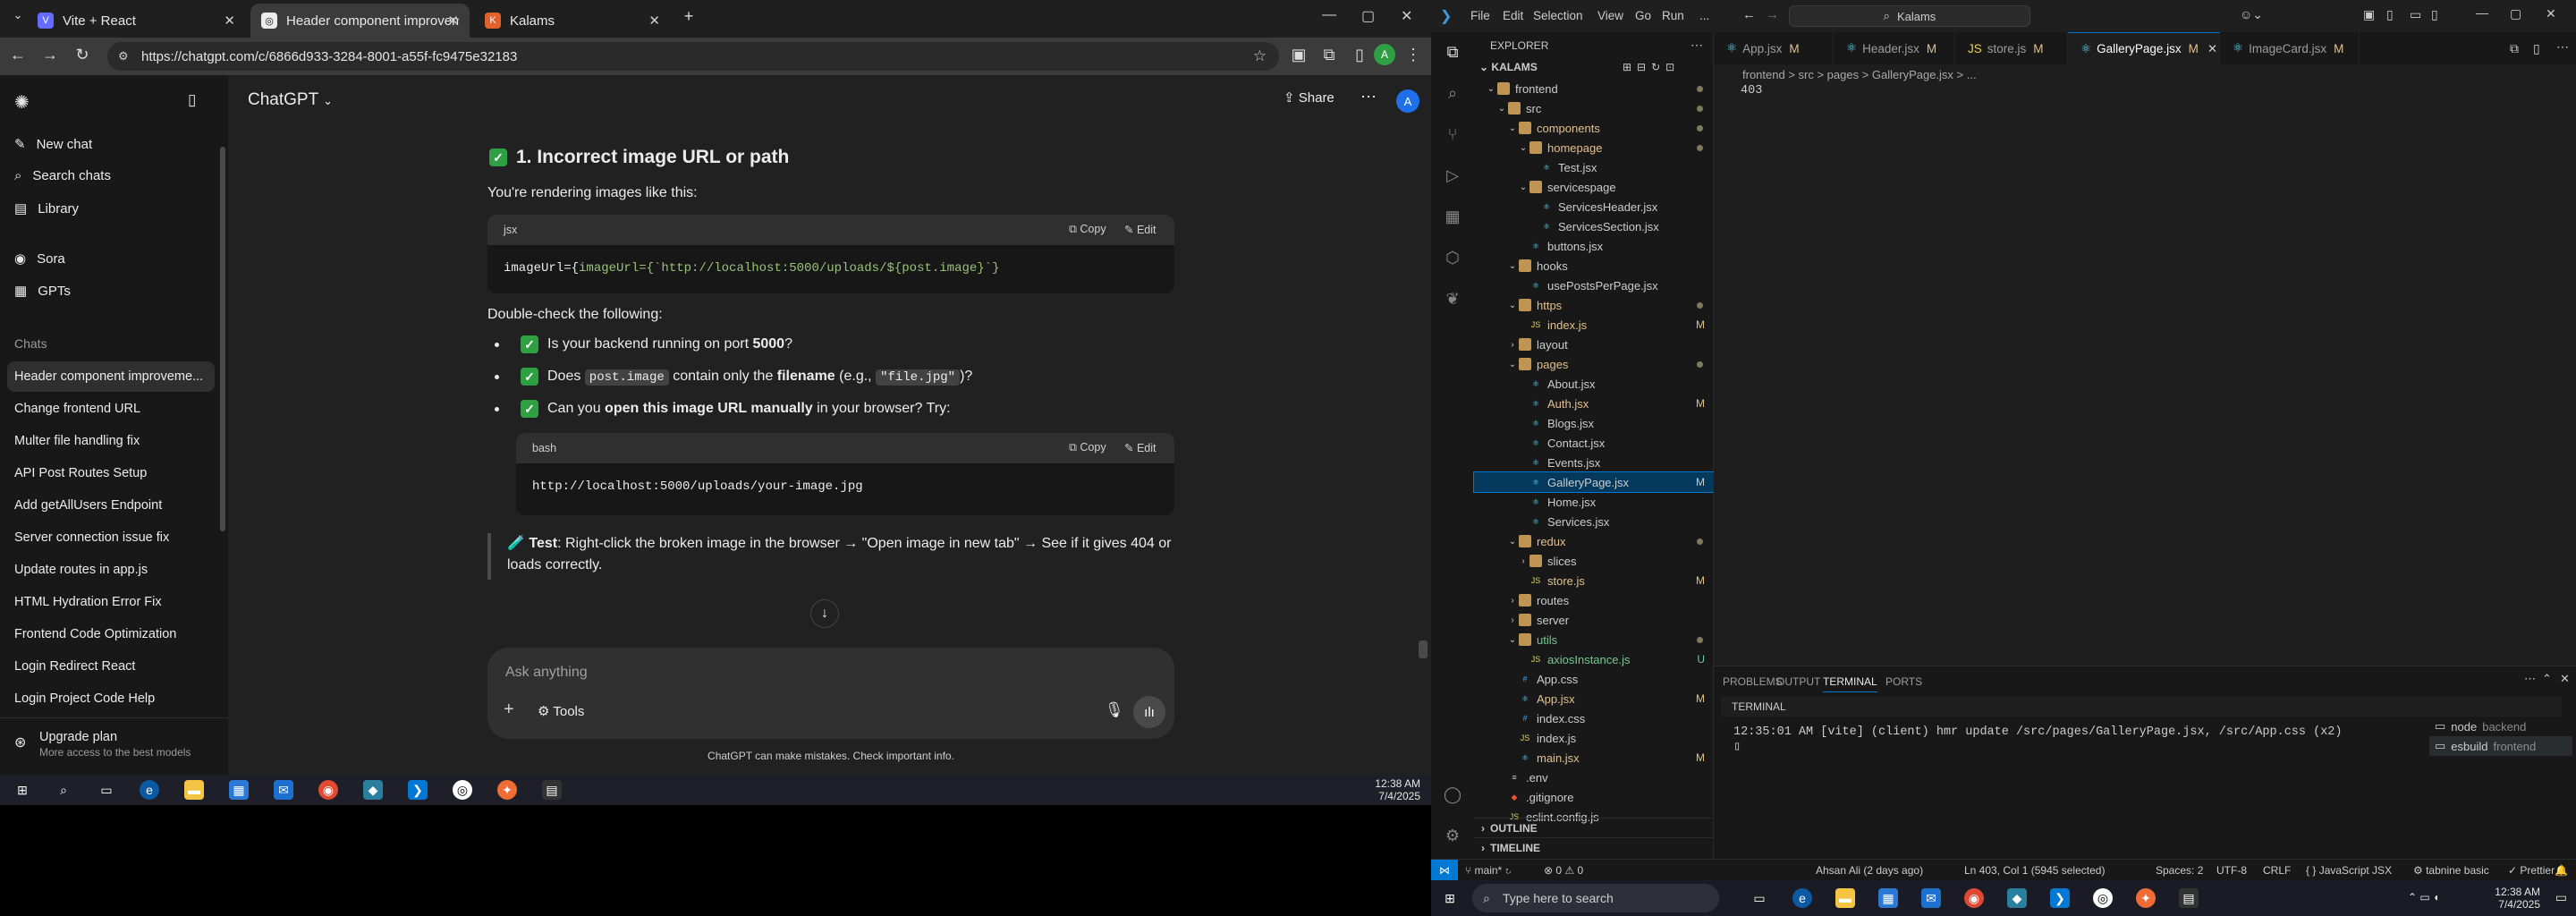 This screenshot has height=916, width=2576. I want to click on sora-button: ◉ Sora, so click(39, 258).